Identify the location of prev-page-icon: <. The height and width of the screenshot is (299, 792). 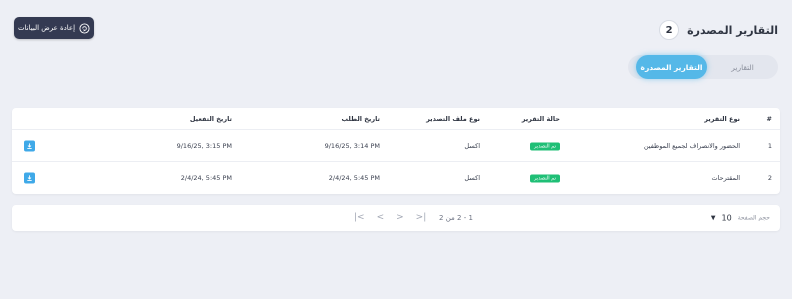
(381, 218).